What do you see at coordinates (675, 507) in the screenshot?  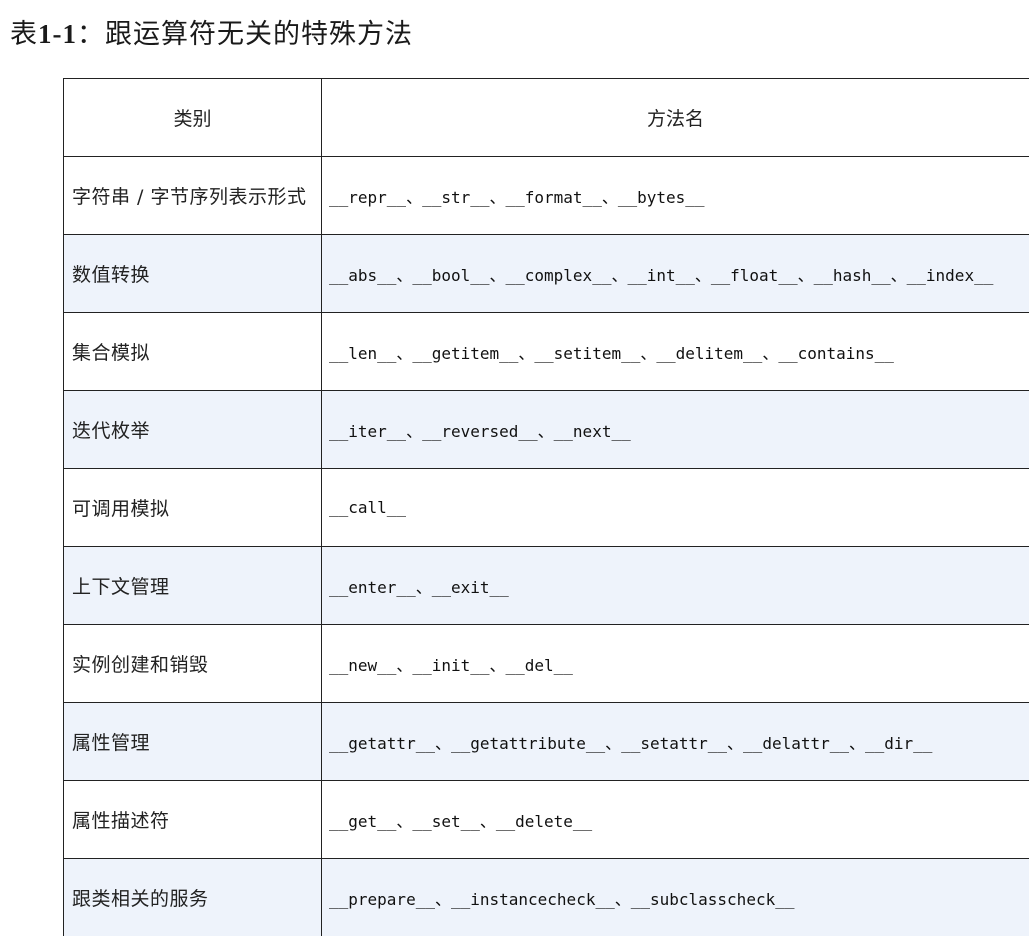 I see `methods-cell: __call__` at bounding box center [675, 507].